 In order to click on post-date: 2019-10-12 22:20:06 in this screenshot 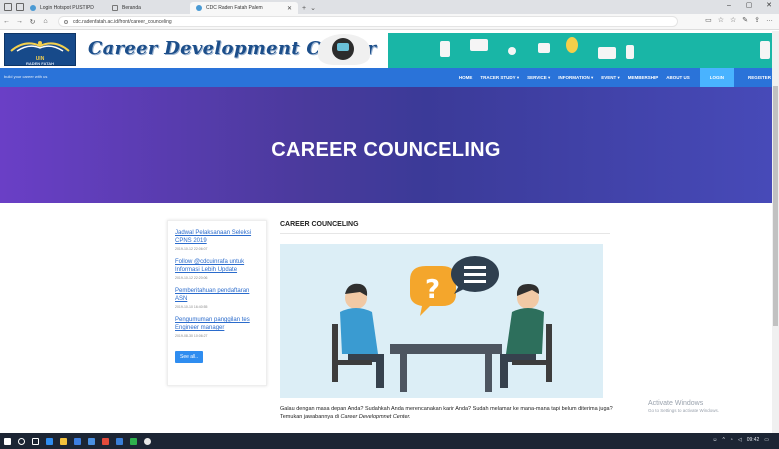, I will do `click(191, 278)`.